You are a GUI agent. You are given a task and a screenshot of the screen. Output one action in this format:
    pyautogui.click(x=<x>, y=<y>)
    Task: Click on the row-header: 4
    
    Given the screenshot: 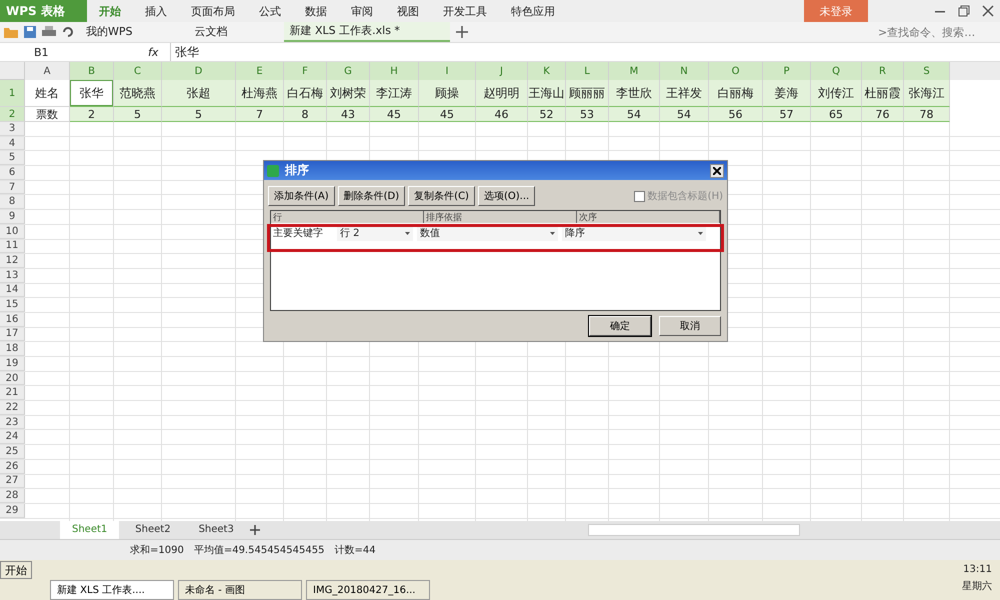 What is the action you would take?
    pyautogui.click(x=12, y=143)
    